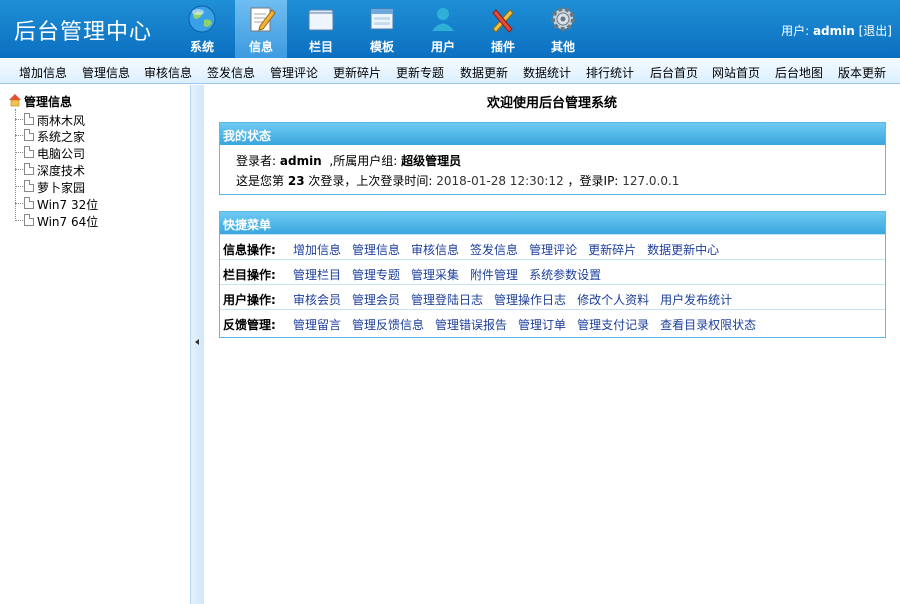 This screenshot has width=900, height=604. I want to click on submenu-sign-info: 签发信息, so click(231, 72).